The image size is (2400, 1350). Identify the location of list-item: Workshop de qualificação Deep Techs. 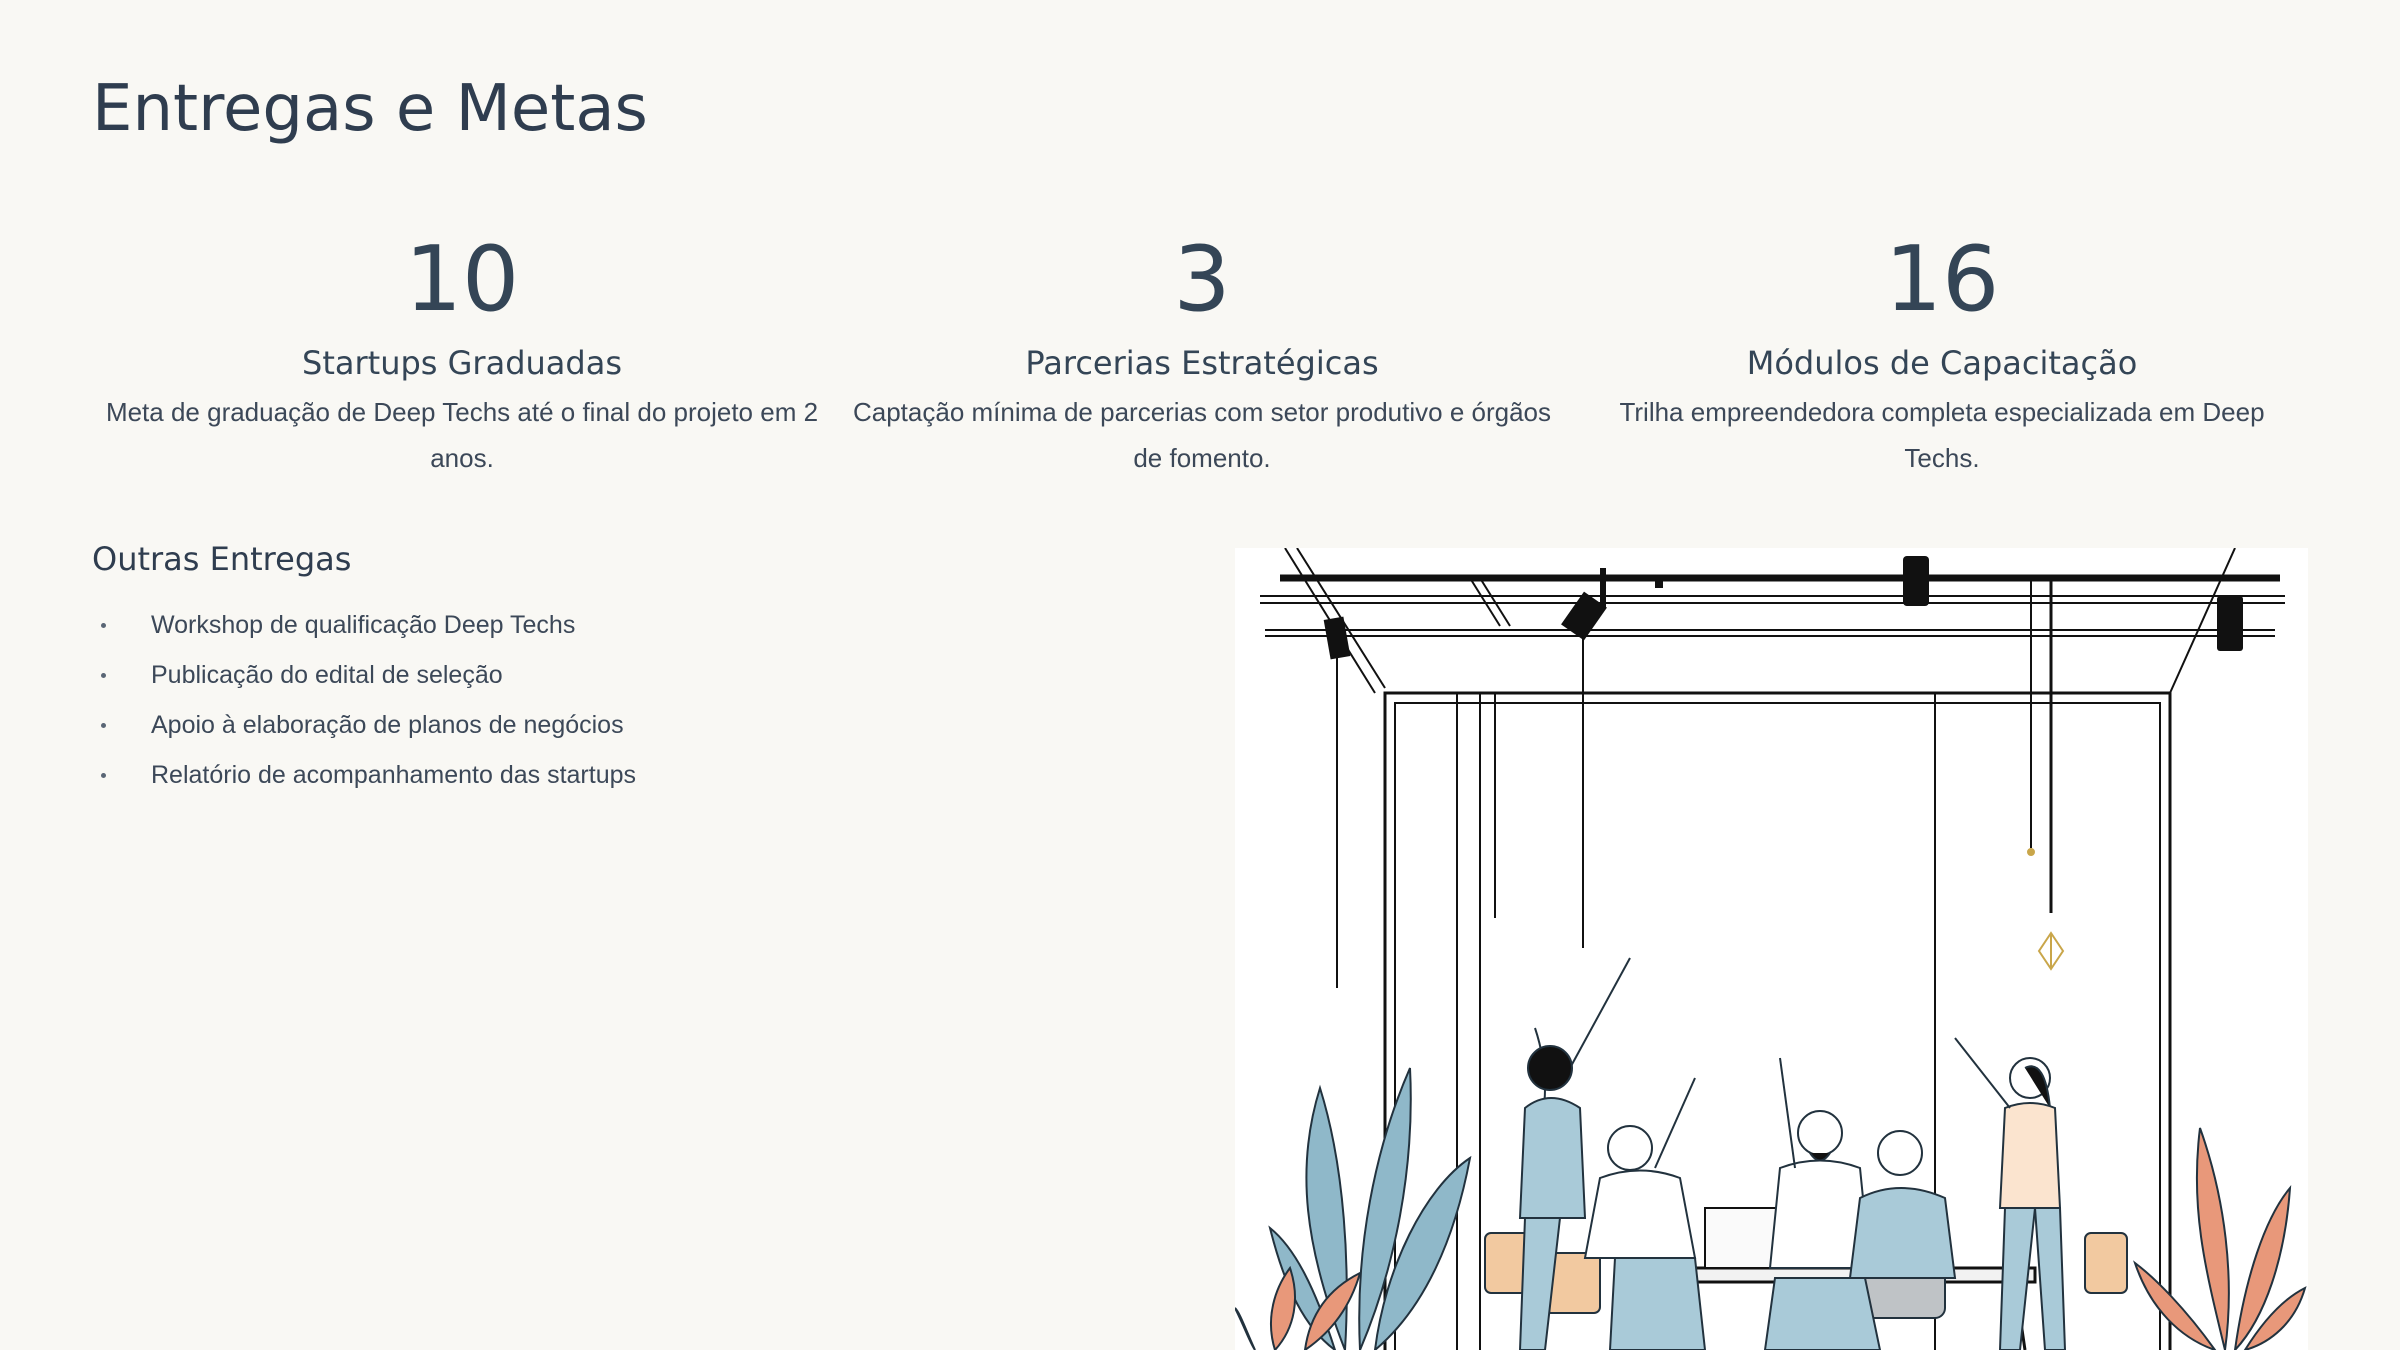
(592, 625).